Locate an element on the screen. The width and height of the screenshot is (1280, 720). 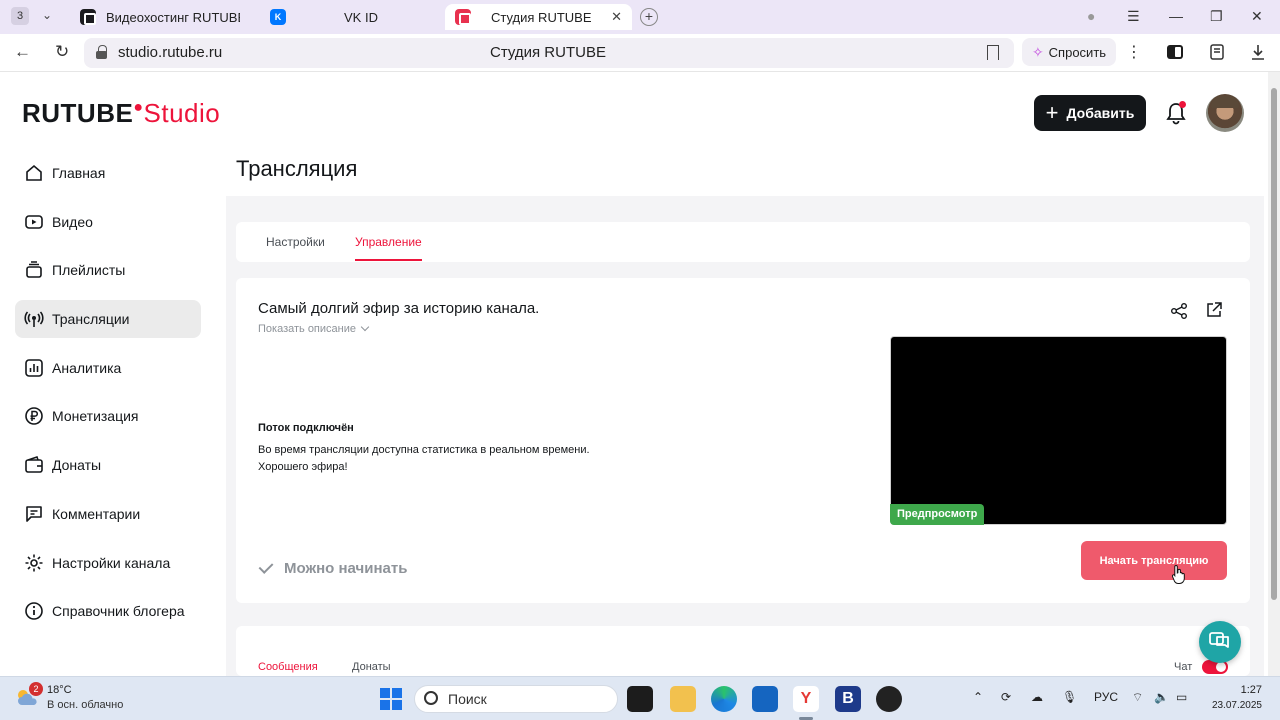
volume-icon: 🔈 is located at coordinates (1161, 697).